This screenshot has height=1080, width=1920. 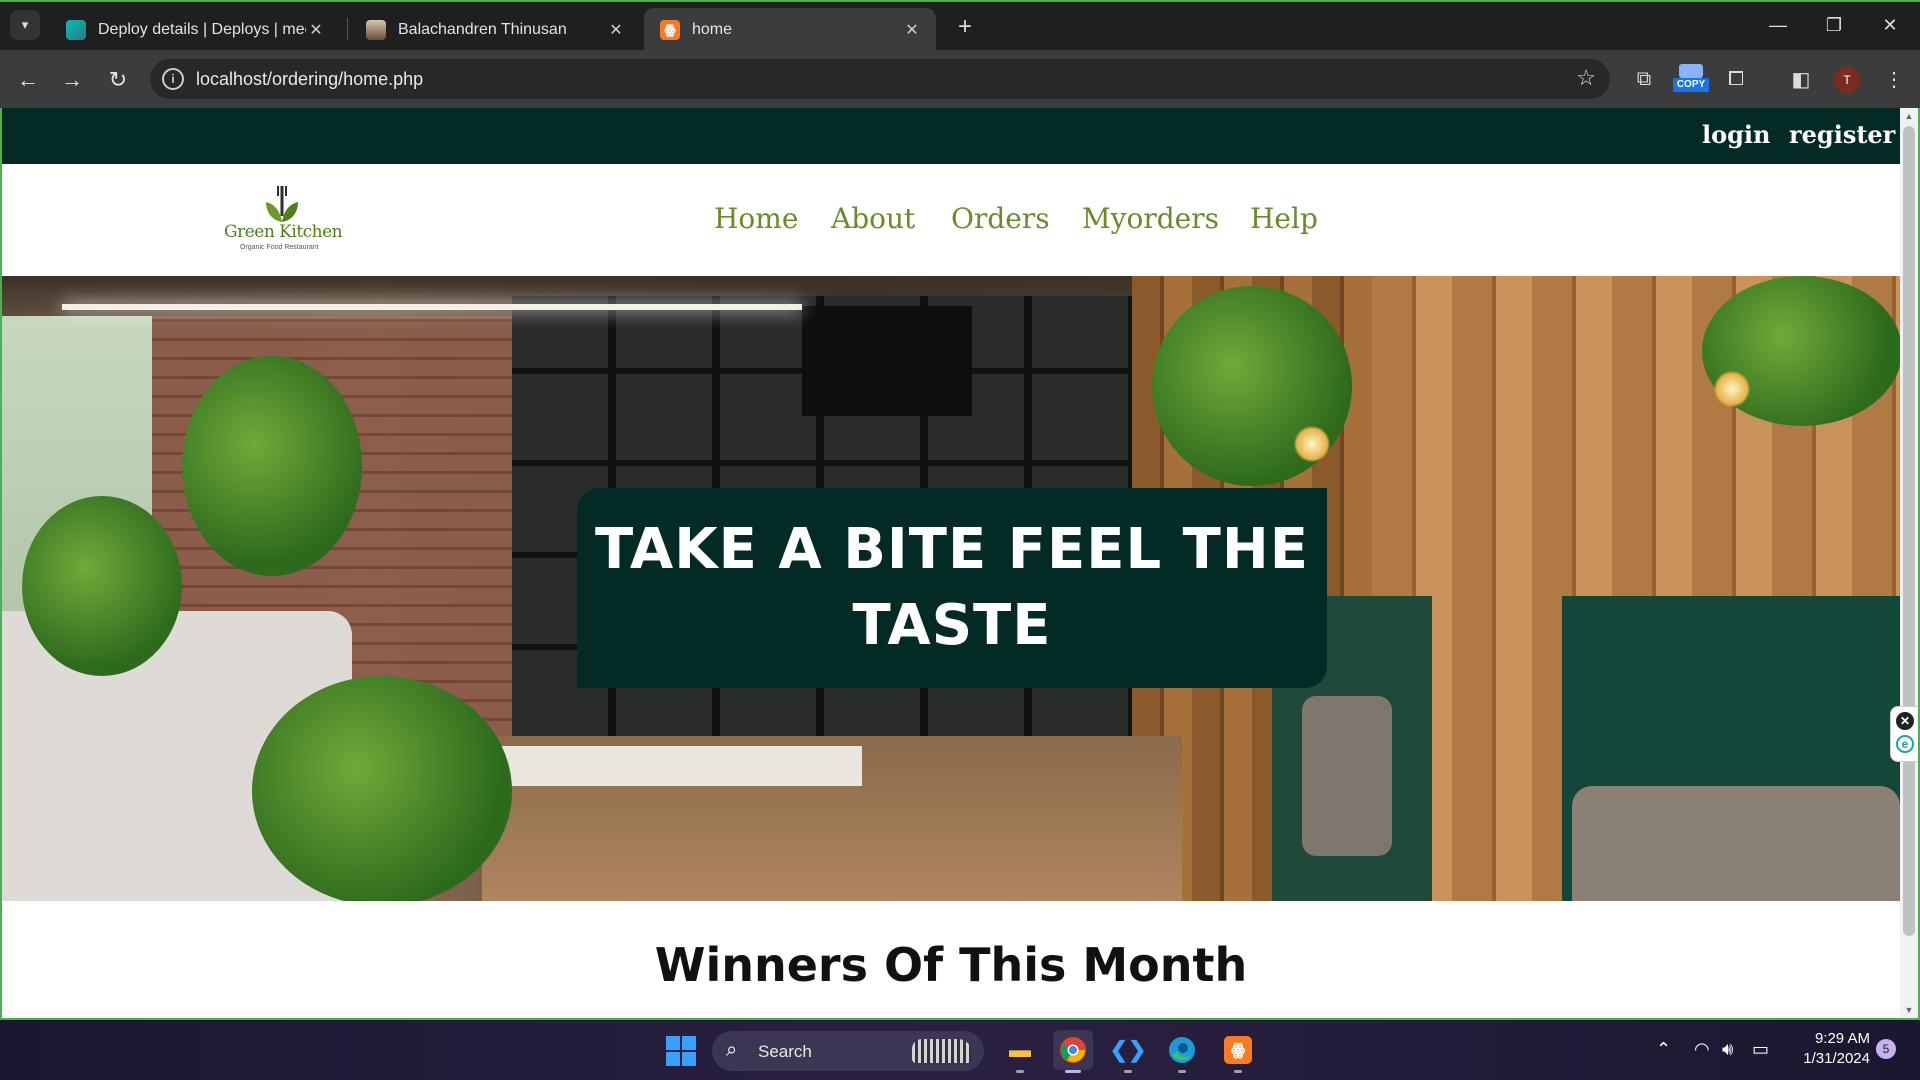 I want to click on copy-extension-icon: COPY, so click(x=1691, y=80).